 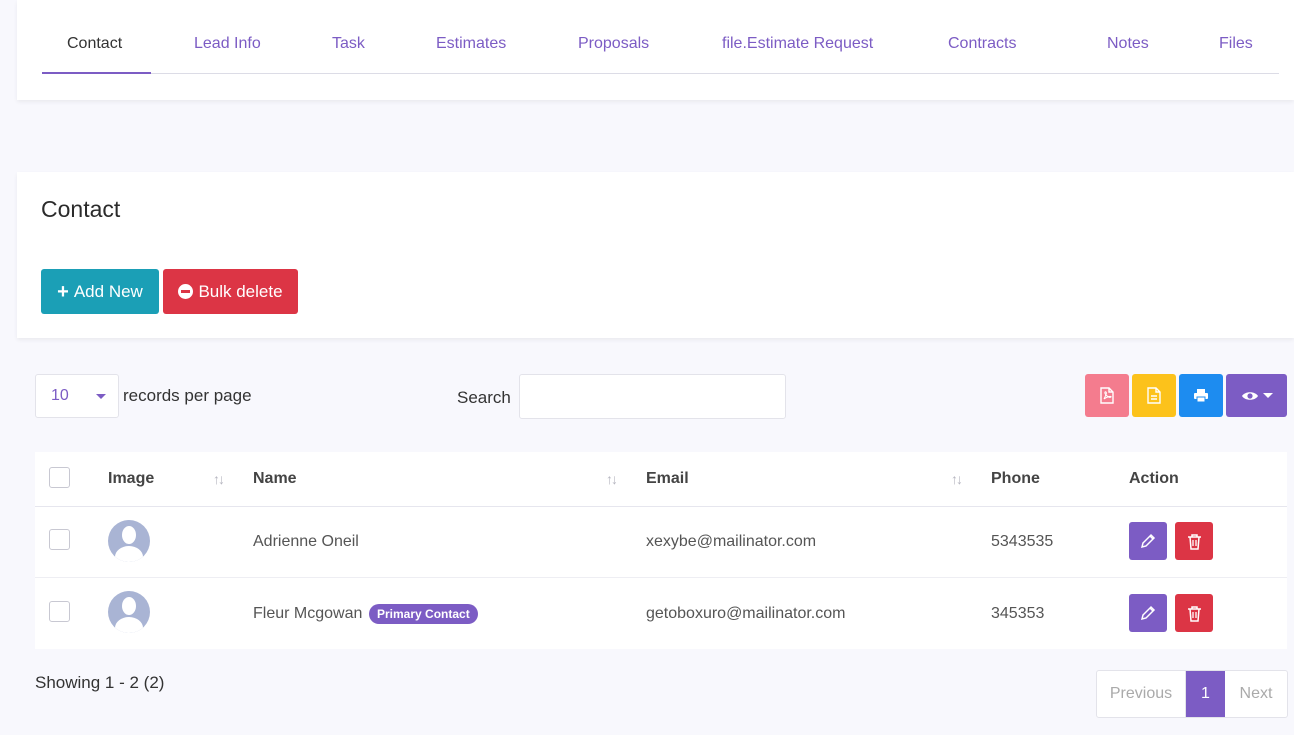 What do you see at coordinates (1128, 44) in the screenshot?
I see `tab-notes: Notes` at bounding box center [1128, 44].